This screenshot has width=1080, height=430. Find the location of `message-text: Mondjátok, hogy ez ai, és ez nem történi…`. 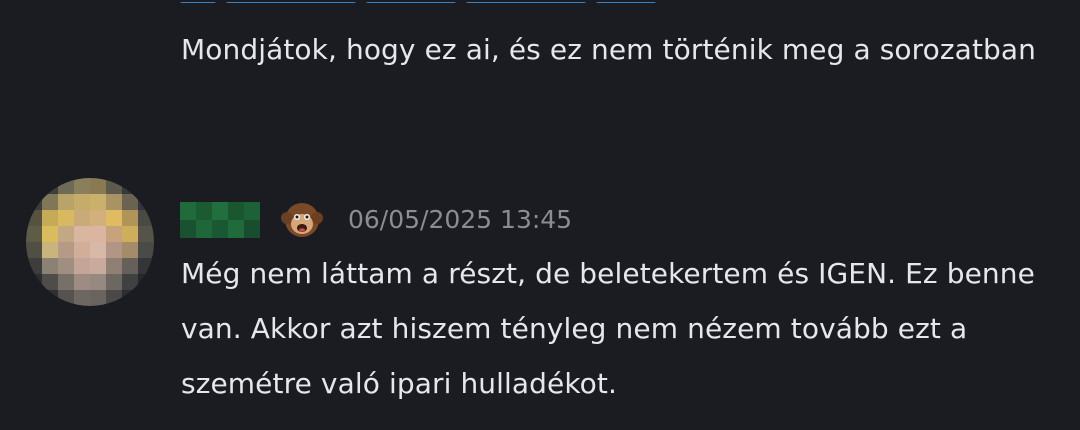

message-text: Mondjátok, hogy ez ai, és ez nem történi… is located at coordinates (609, 49).